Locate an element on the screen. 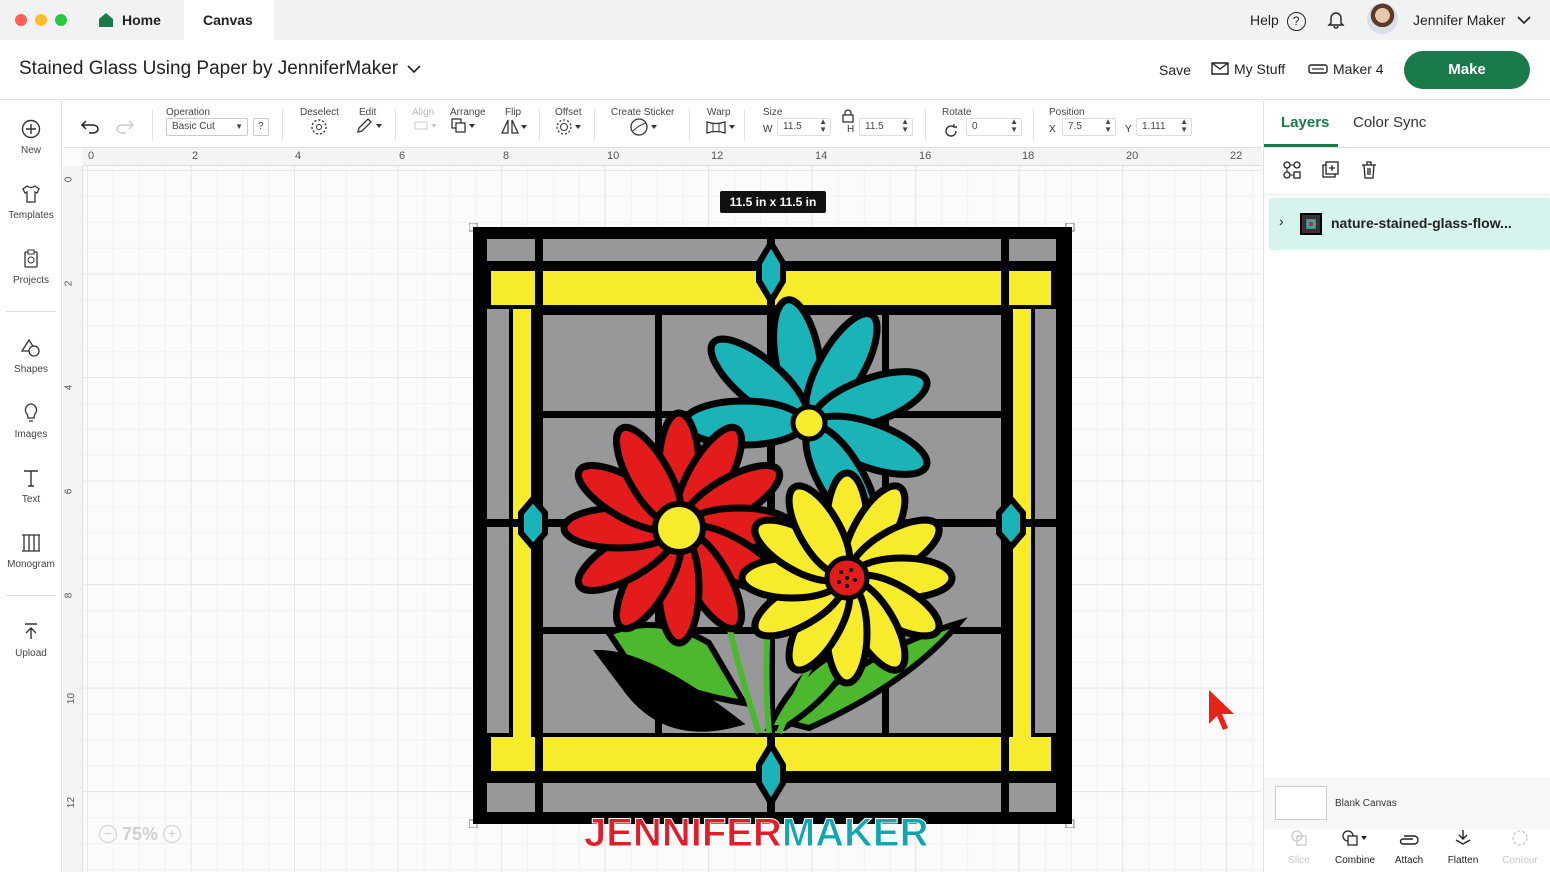  ruler-tick: 8 is located at coordinates (506, 156).